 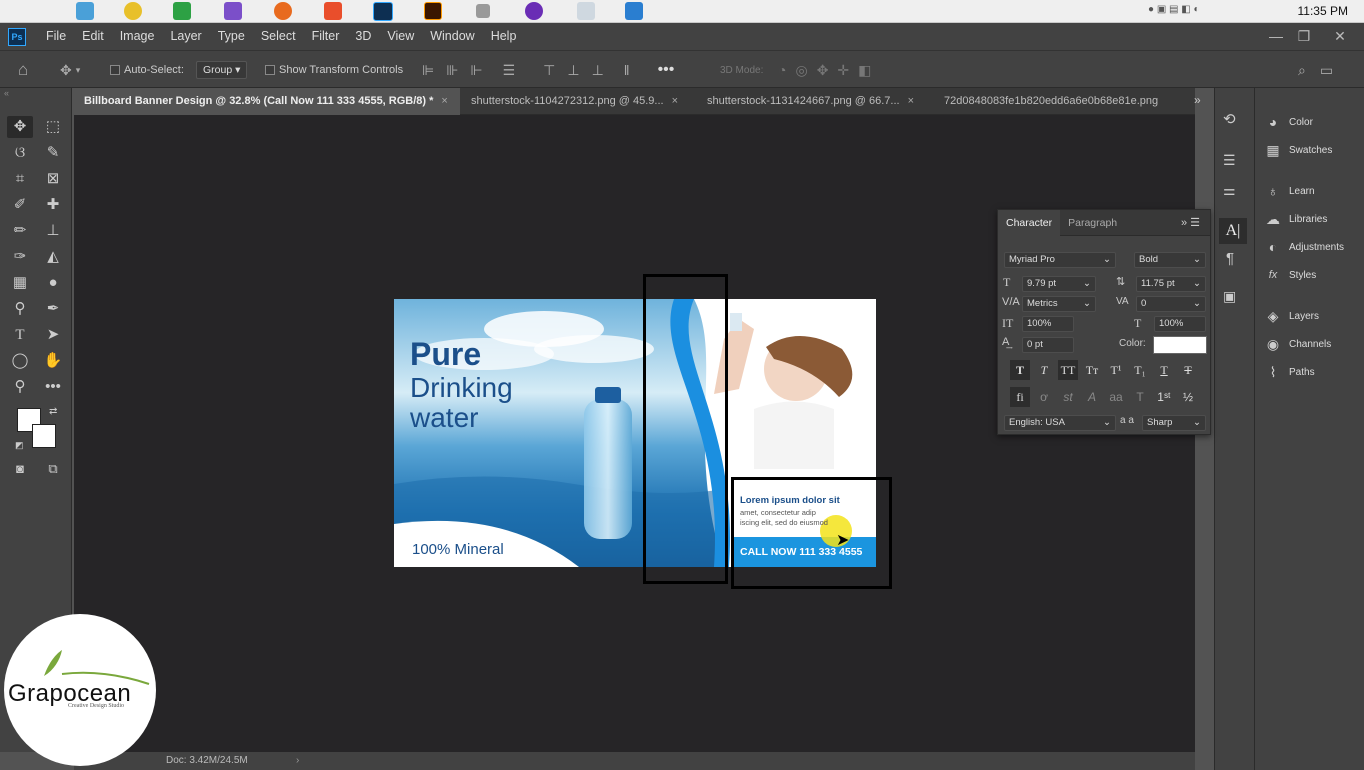 I want to click on panel-channels: ◉ Channels, so click(x=1297, y=344).